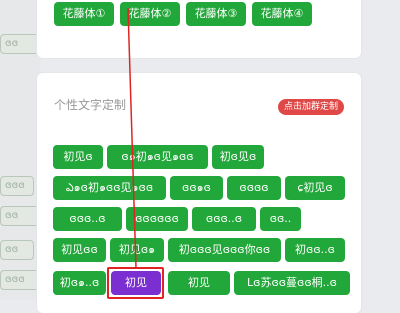 The width and height of the screenshot is (400, 313). Describe the element at coordinates (282, 14) in the screenshot. I see `font-button-4: 花藤体④` at that location.